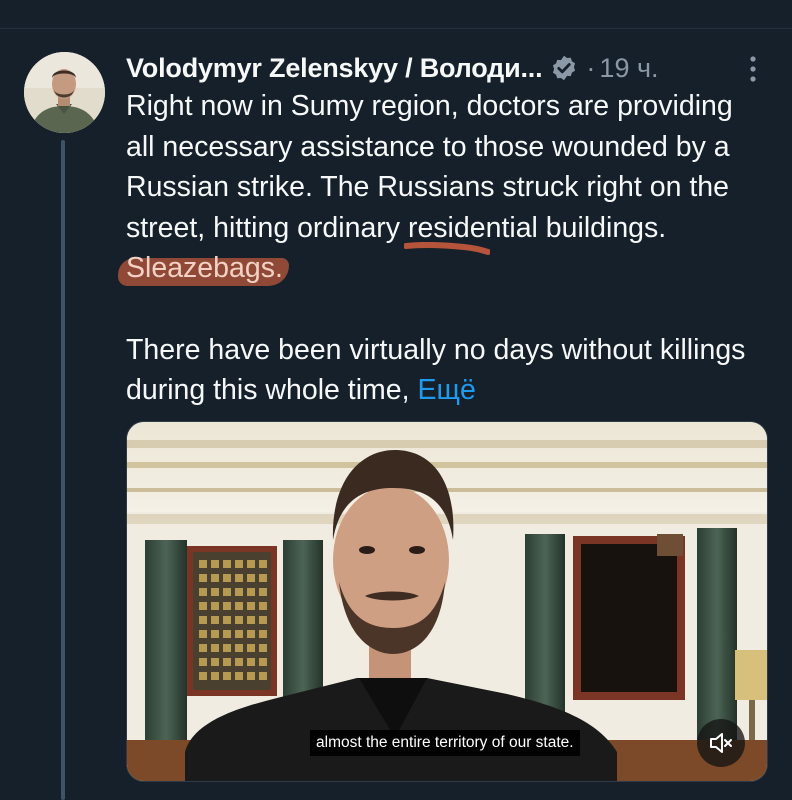  What do you see at coordinates (753, 69) in the screenshot?
I see `more-vertical-icon` at bounding box center [753, 69].